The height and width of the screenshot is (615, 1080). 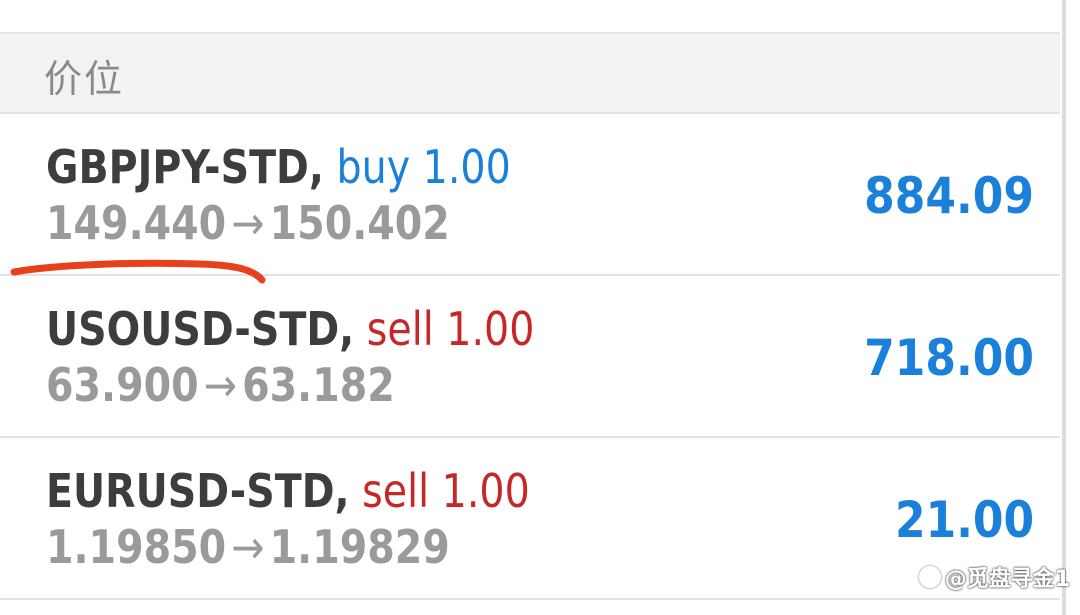 I want to click on position-header-line: USOUSD-STD, sell 1.00, so click(x=290, y=329).